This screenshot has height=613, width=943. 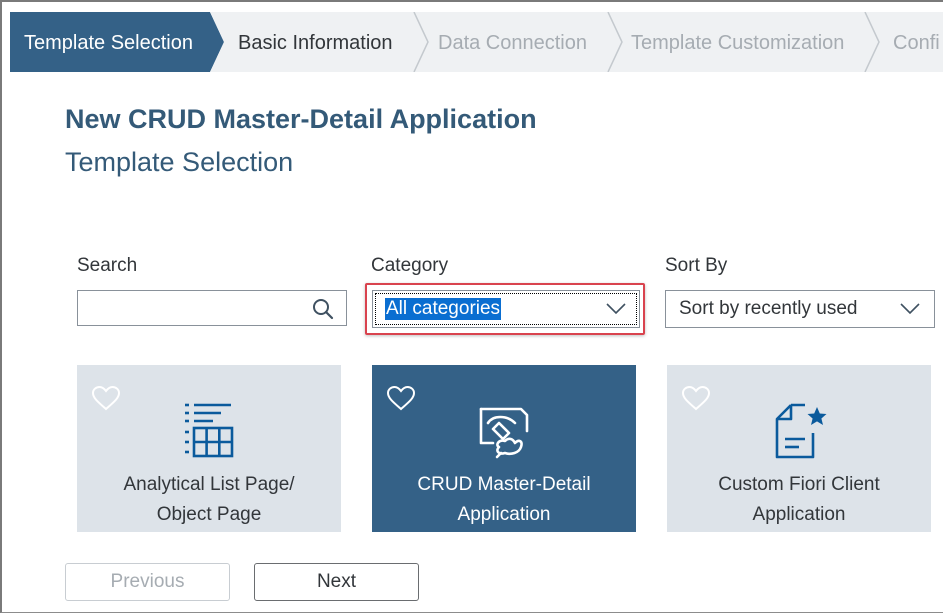 I want to click on template-tile-crud-master-detail: CRUD Master-Detail Application, so click(x=504, y=448).